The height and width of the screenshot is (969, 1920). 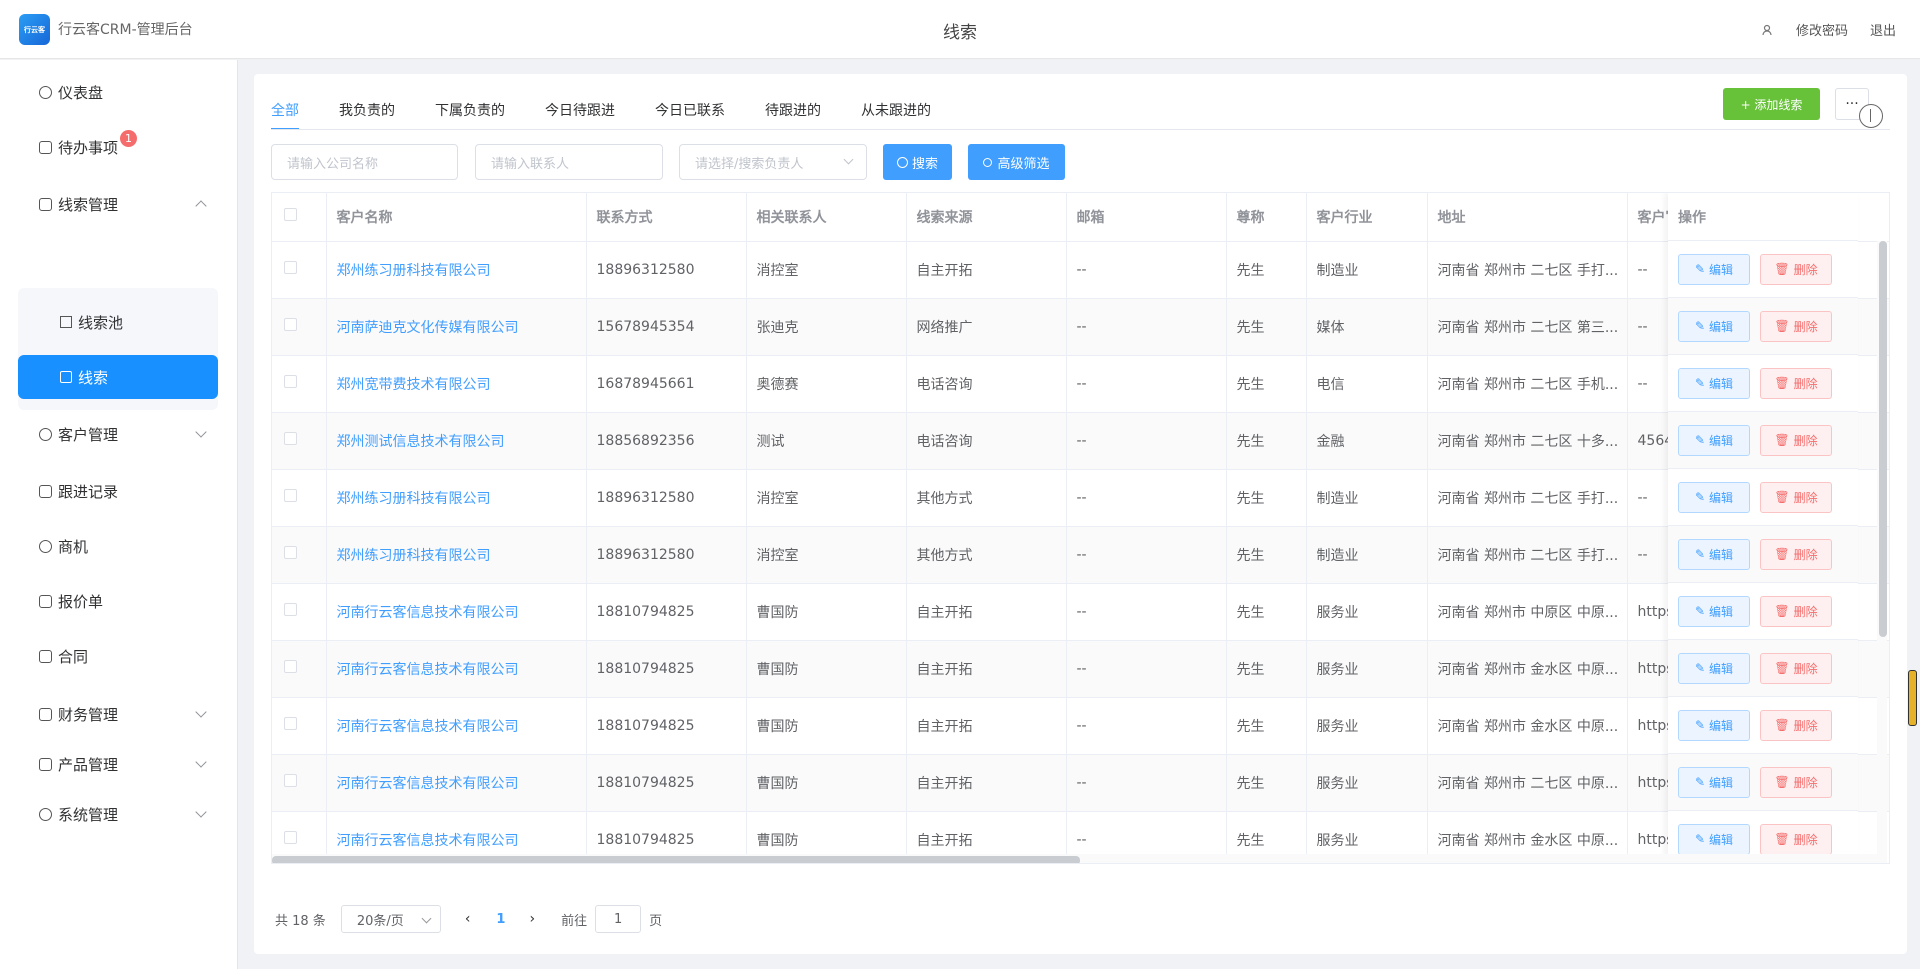 I want to click on next-page-button: ›, so click(x=532, y=919).